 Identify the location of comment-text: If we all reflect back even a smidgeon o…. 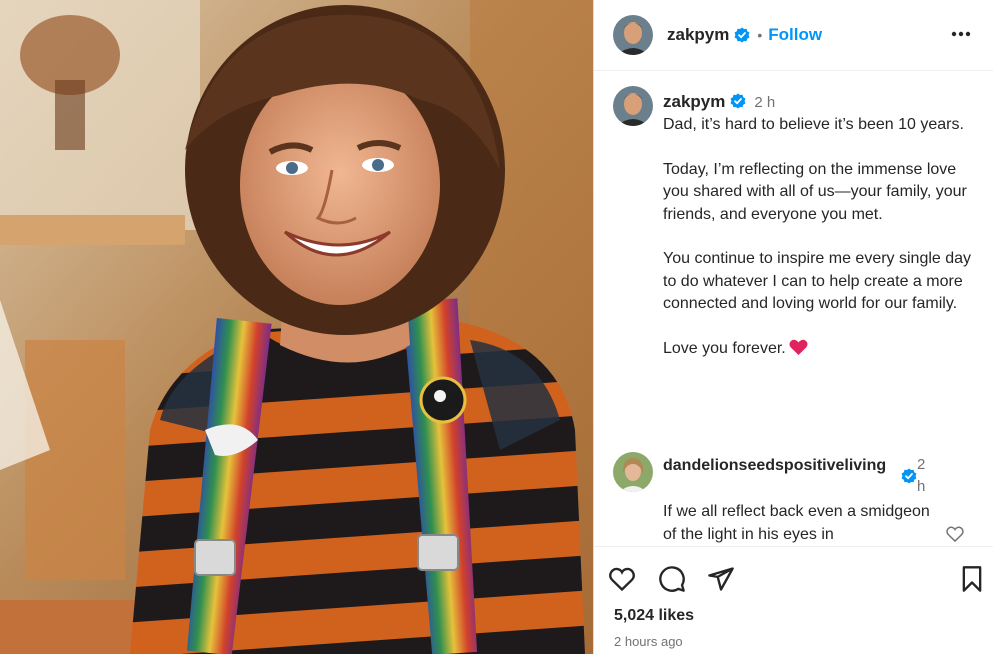
(796, 523).